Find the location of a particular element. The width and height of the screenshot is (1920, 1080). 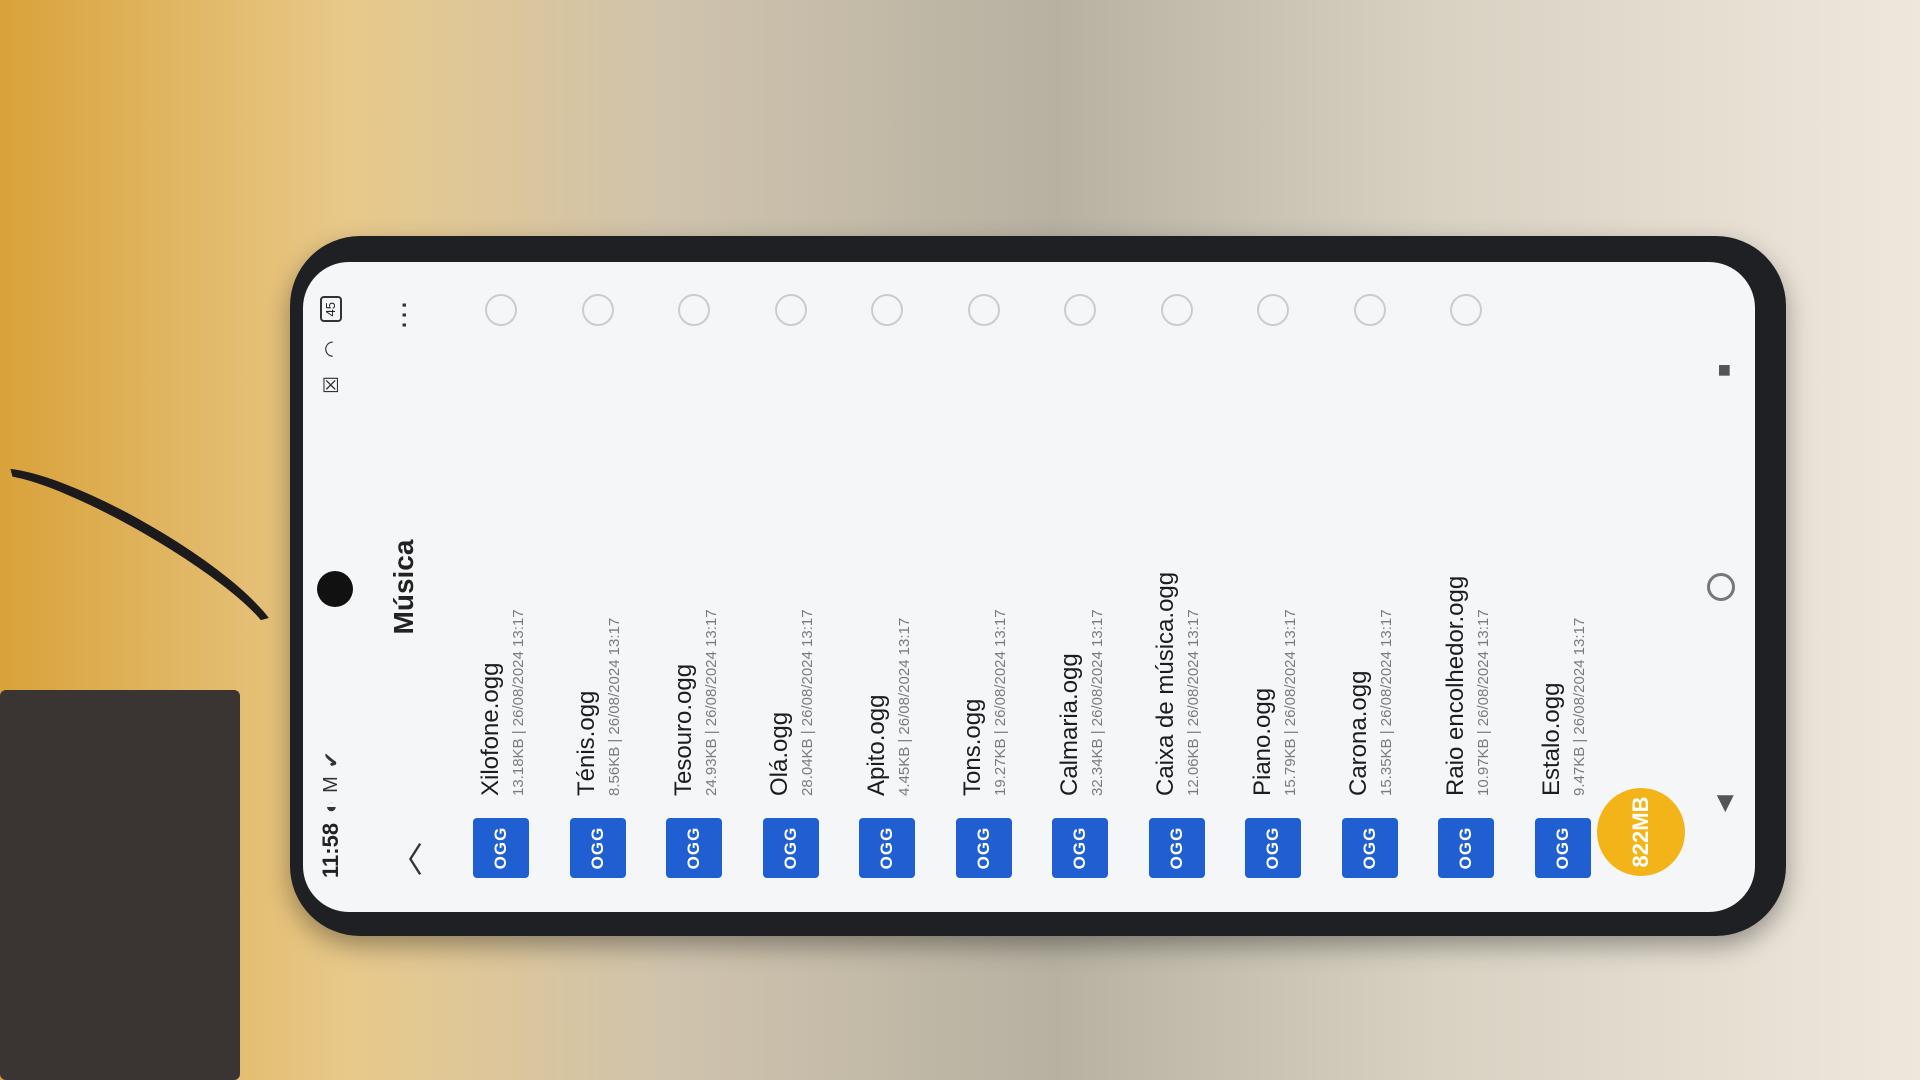

list-item: OGG Piano.ogg 15.79KB | 26/08/2024 13:17 is located at coordinates (1273, 587).